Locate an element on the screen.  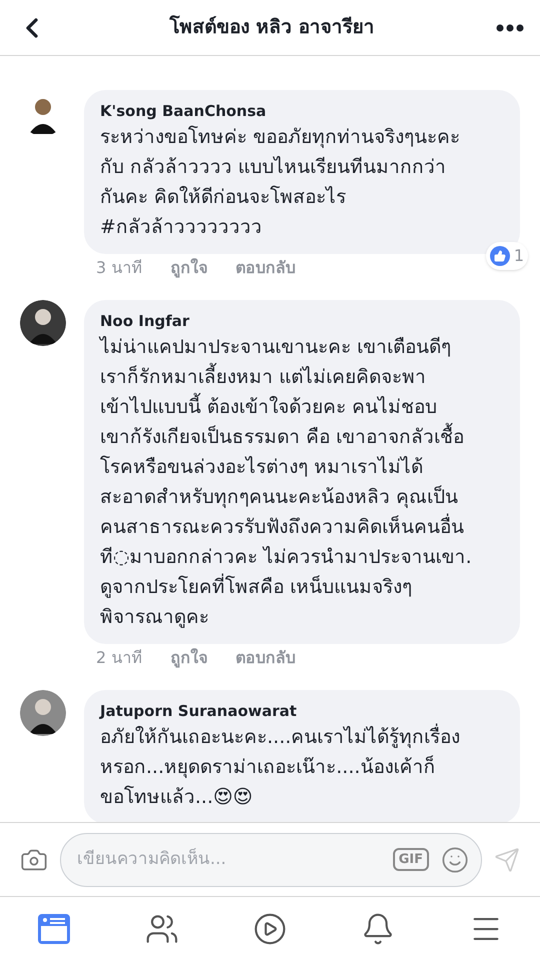
emoji-button is located at coordinates (455, 860).